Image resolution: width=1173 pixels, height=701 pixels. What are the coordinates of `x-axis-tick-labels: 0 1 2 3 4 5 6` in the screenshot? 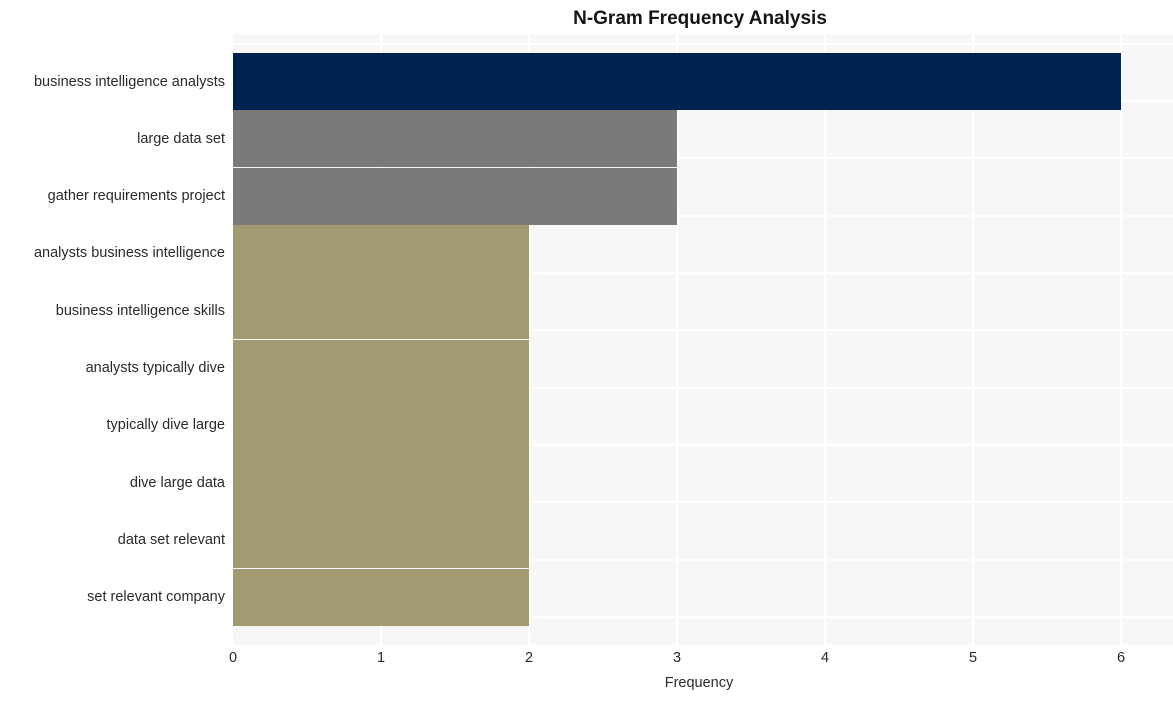 It's located at (586, 661).